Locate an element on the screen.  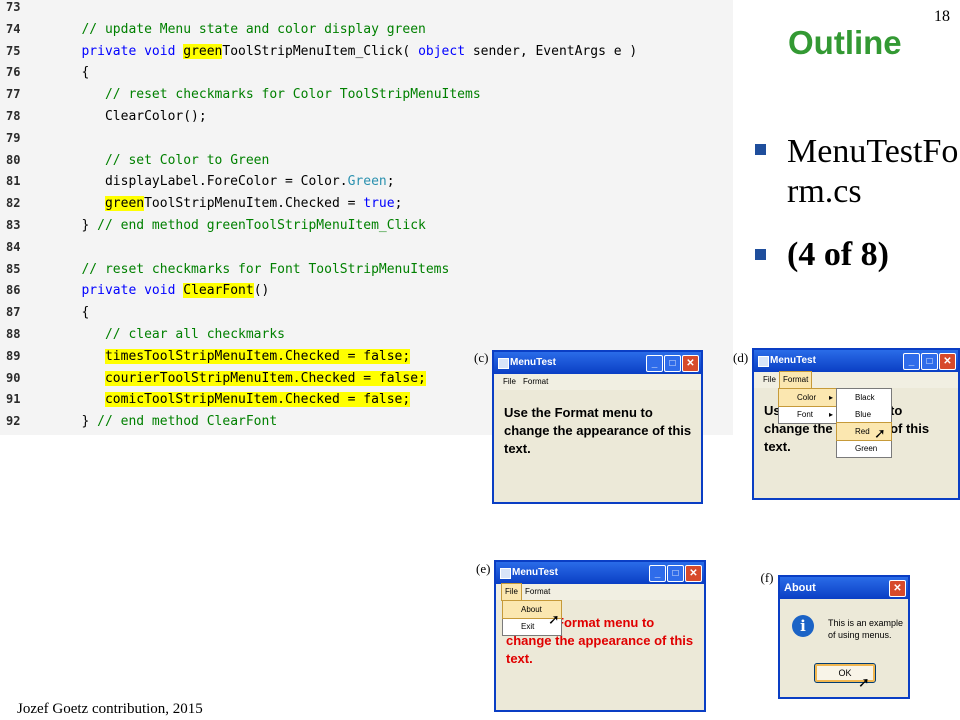
code-text: timesToolStripMenuItem.Checked = false; is located at coordinates (234, 357).